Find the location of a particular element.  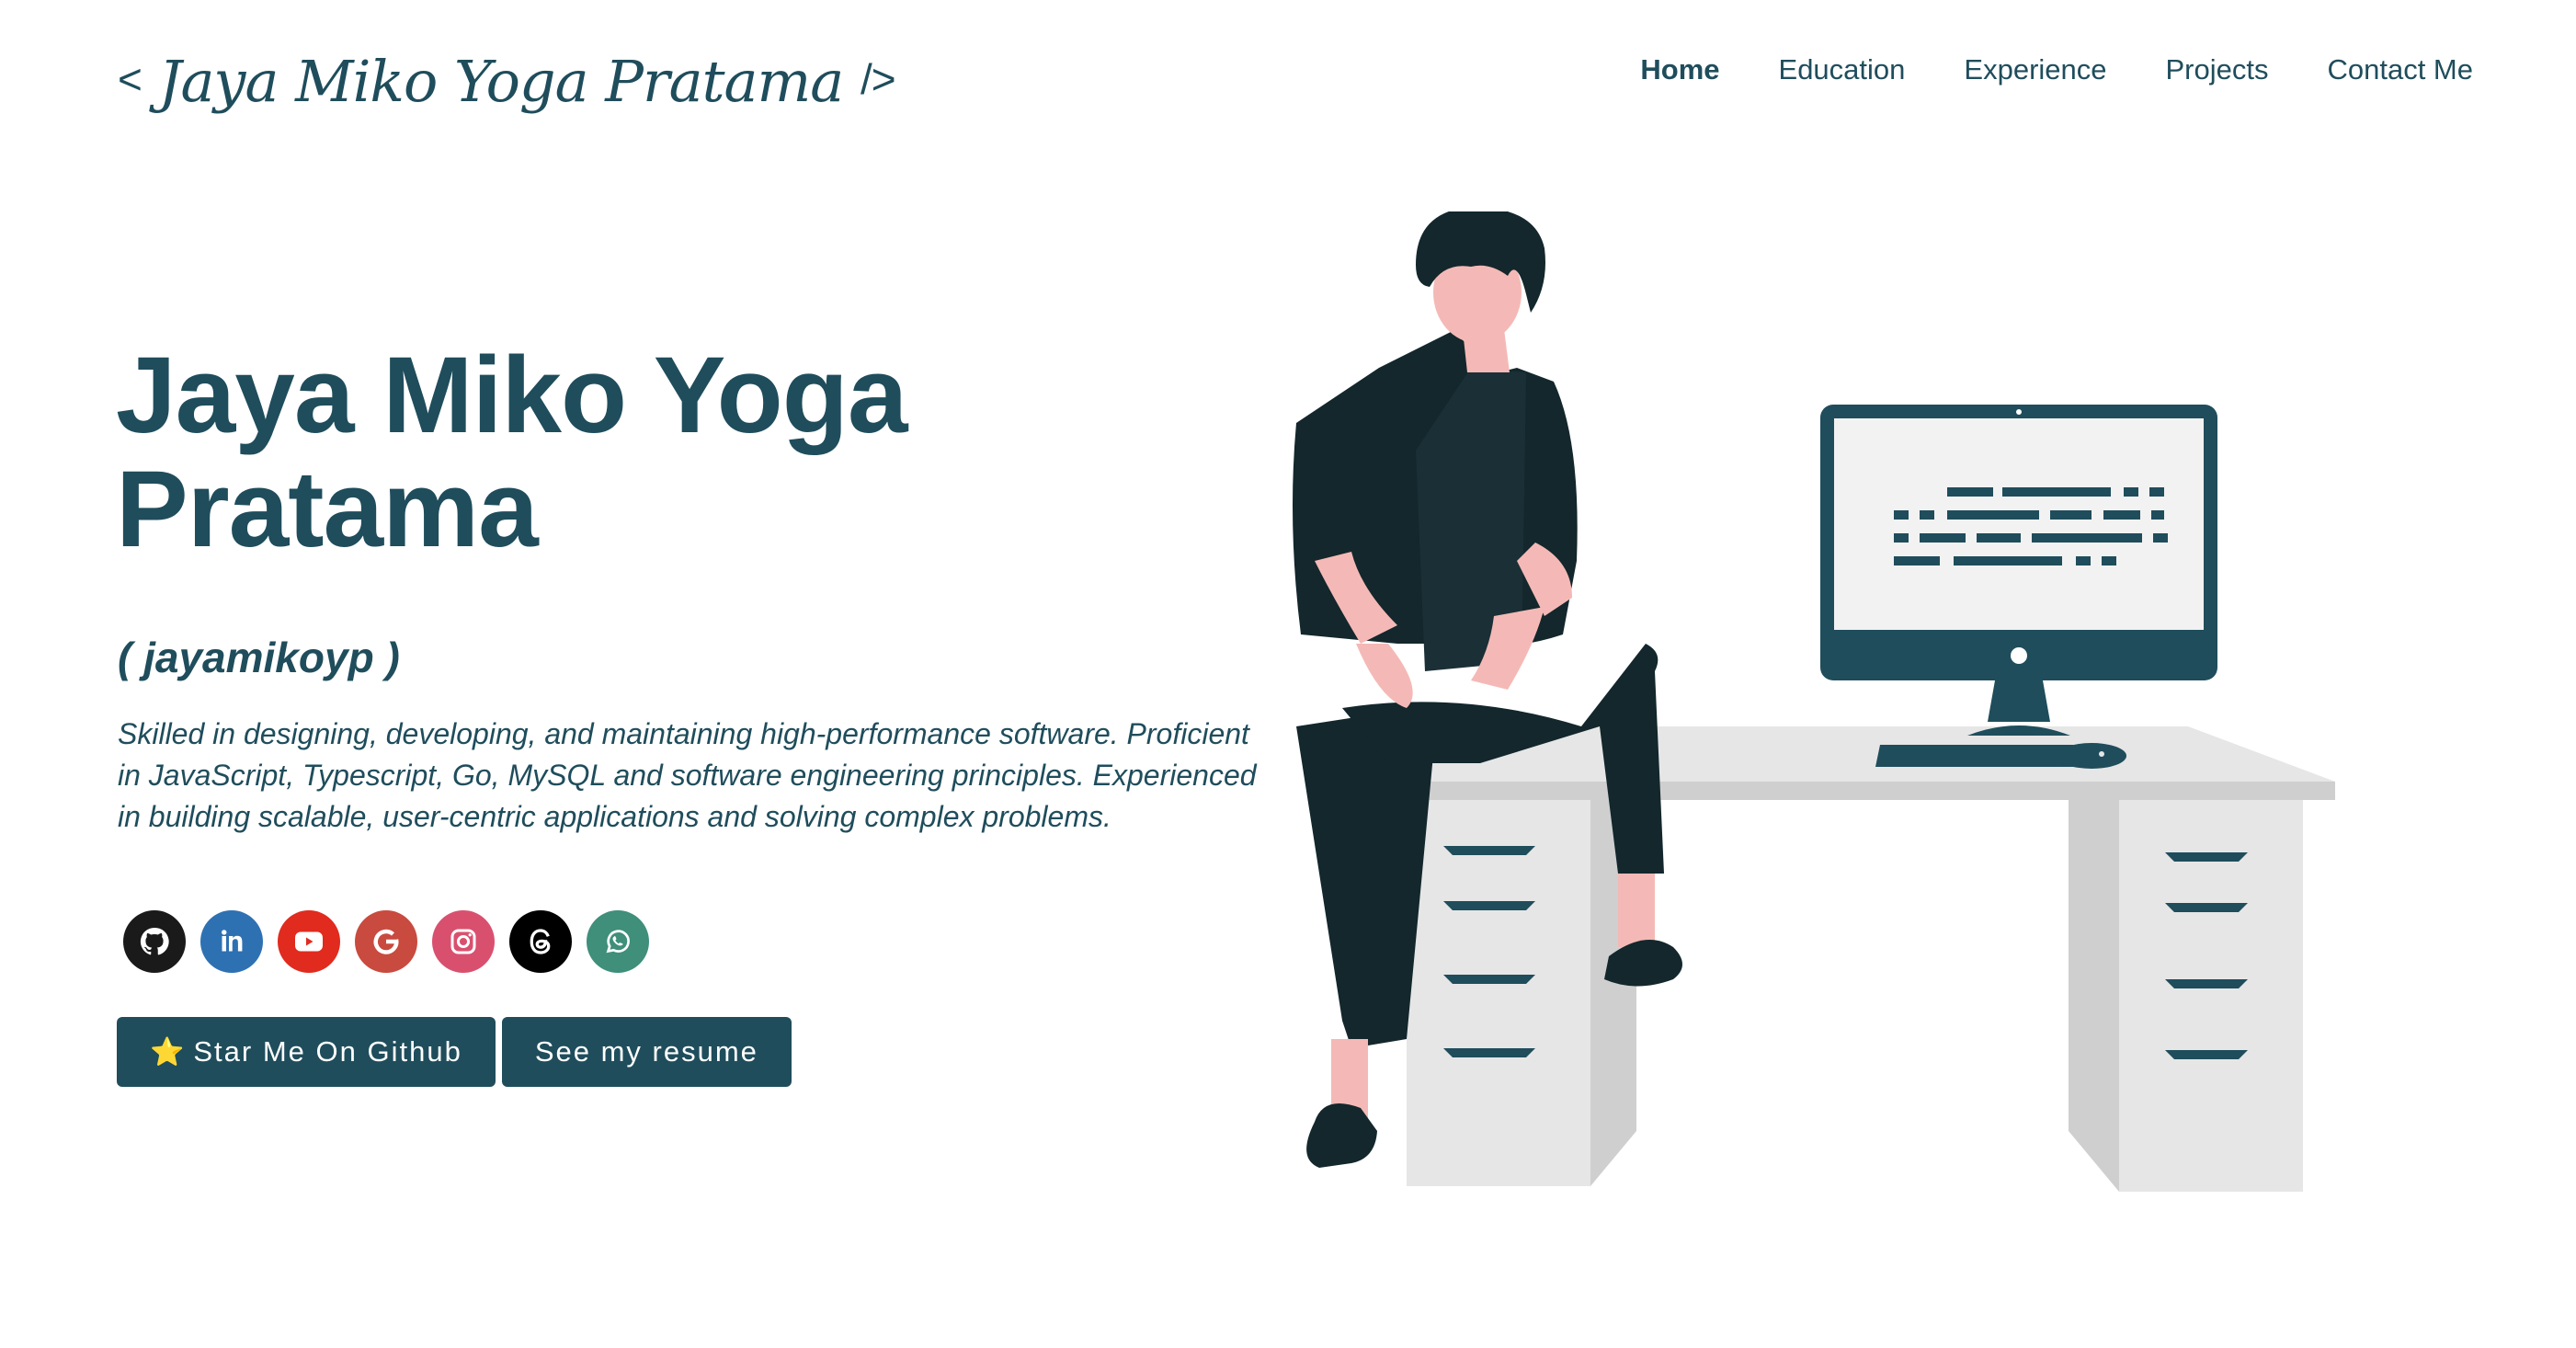

see-resume-button: See my resume is located at coordinates (646, 1052).